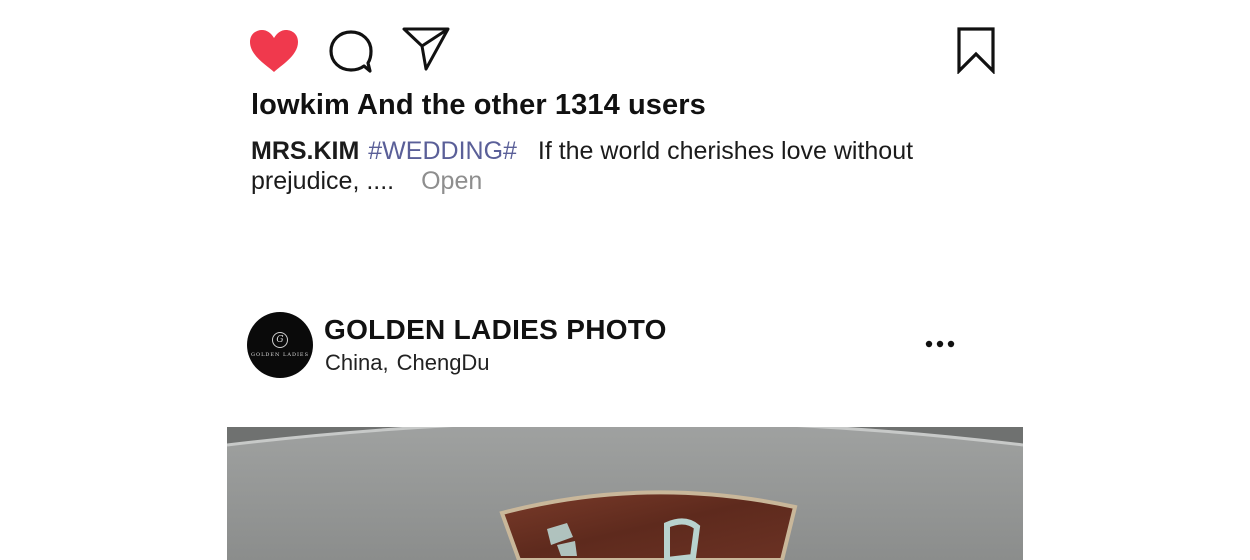 The width and height of the screenshot is (1250, 560). Describe the element at coordinates (357, 362) in the screenshot. I see `location-country: China,` at that location.